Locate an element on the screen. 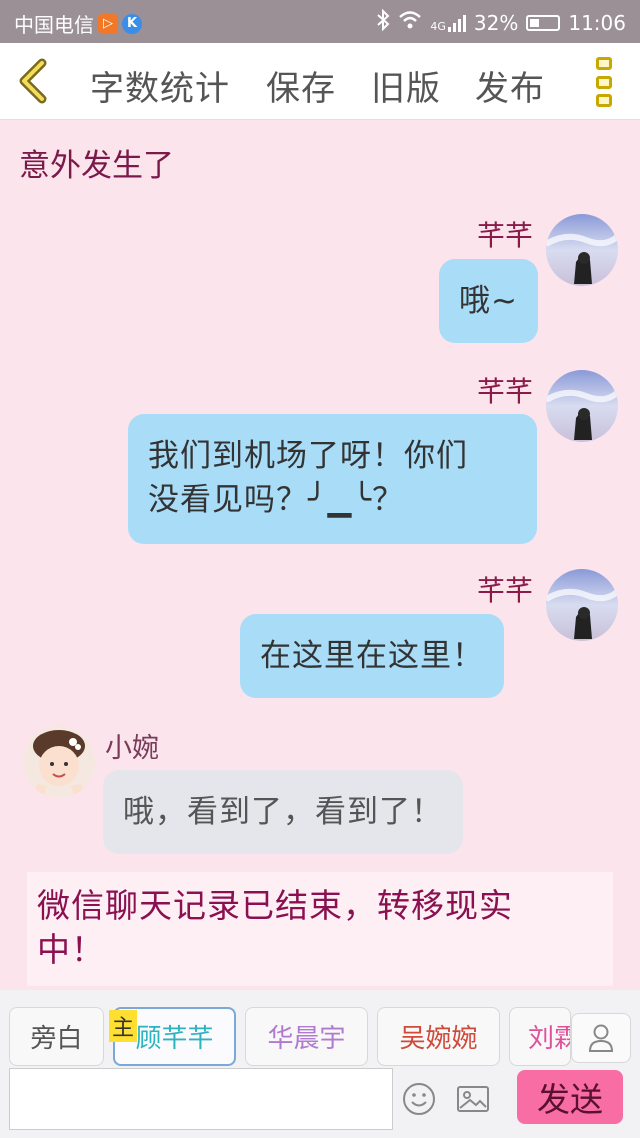  publish-button: 发布 is located at coordinates (510, 85).